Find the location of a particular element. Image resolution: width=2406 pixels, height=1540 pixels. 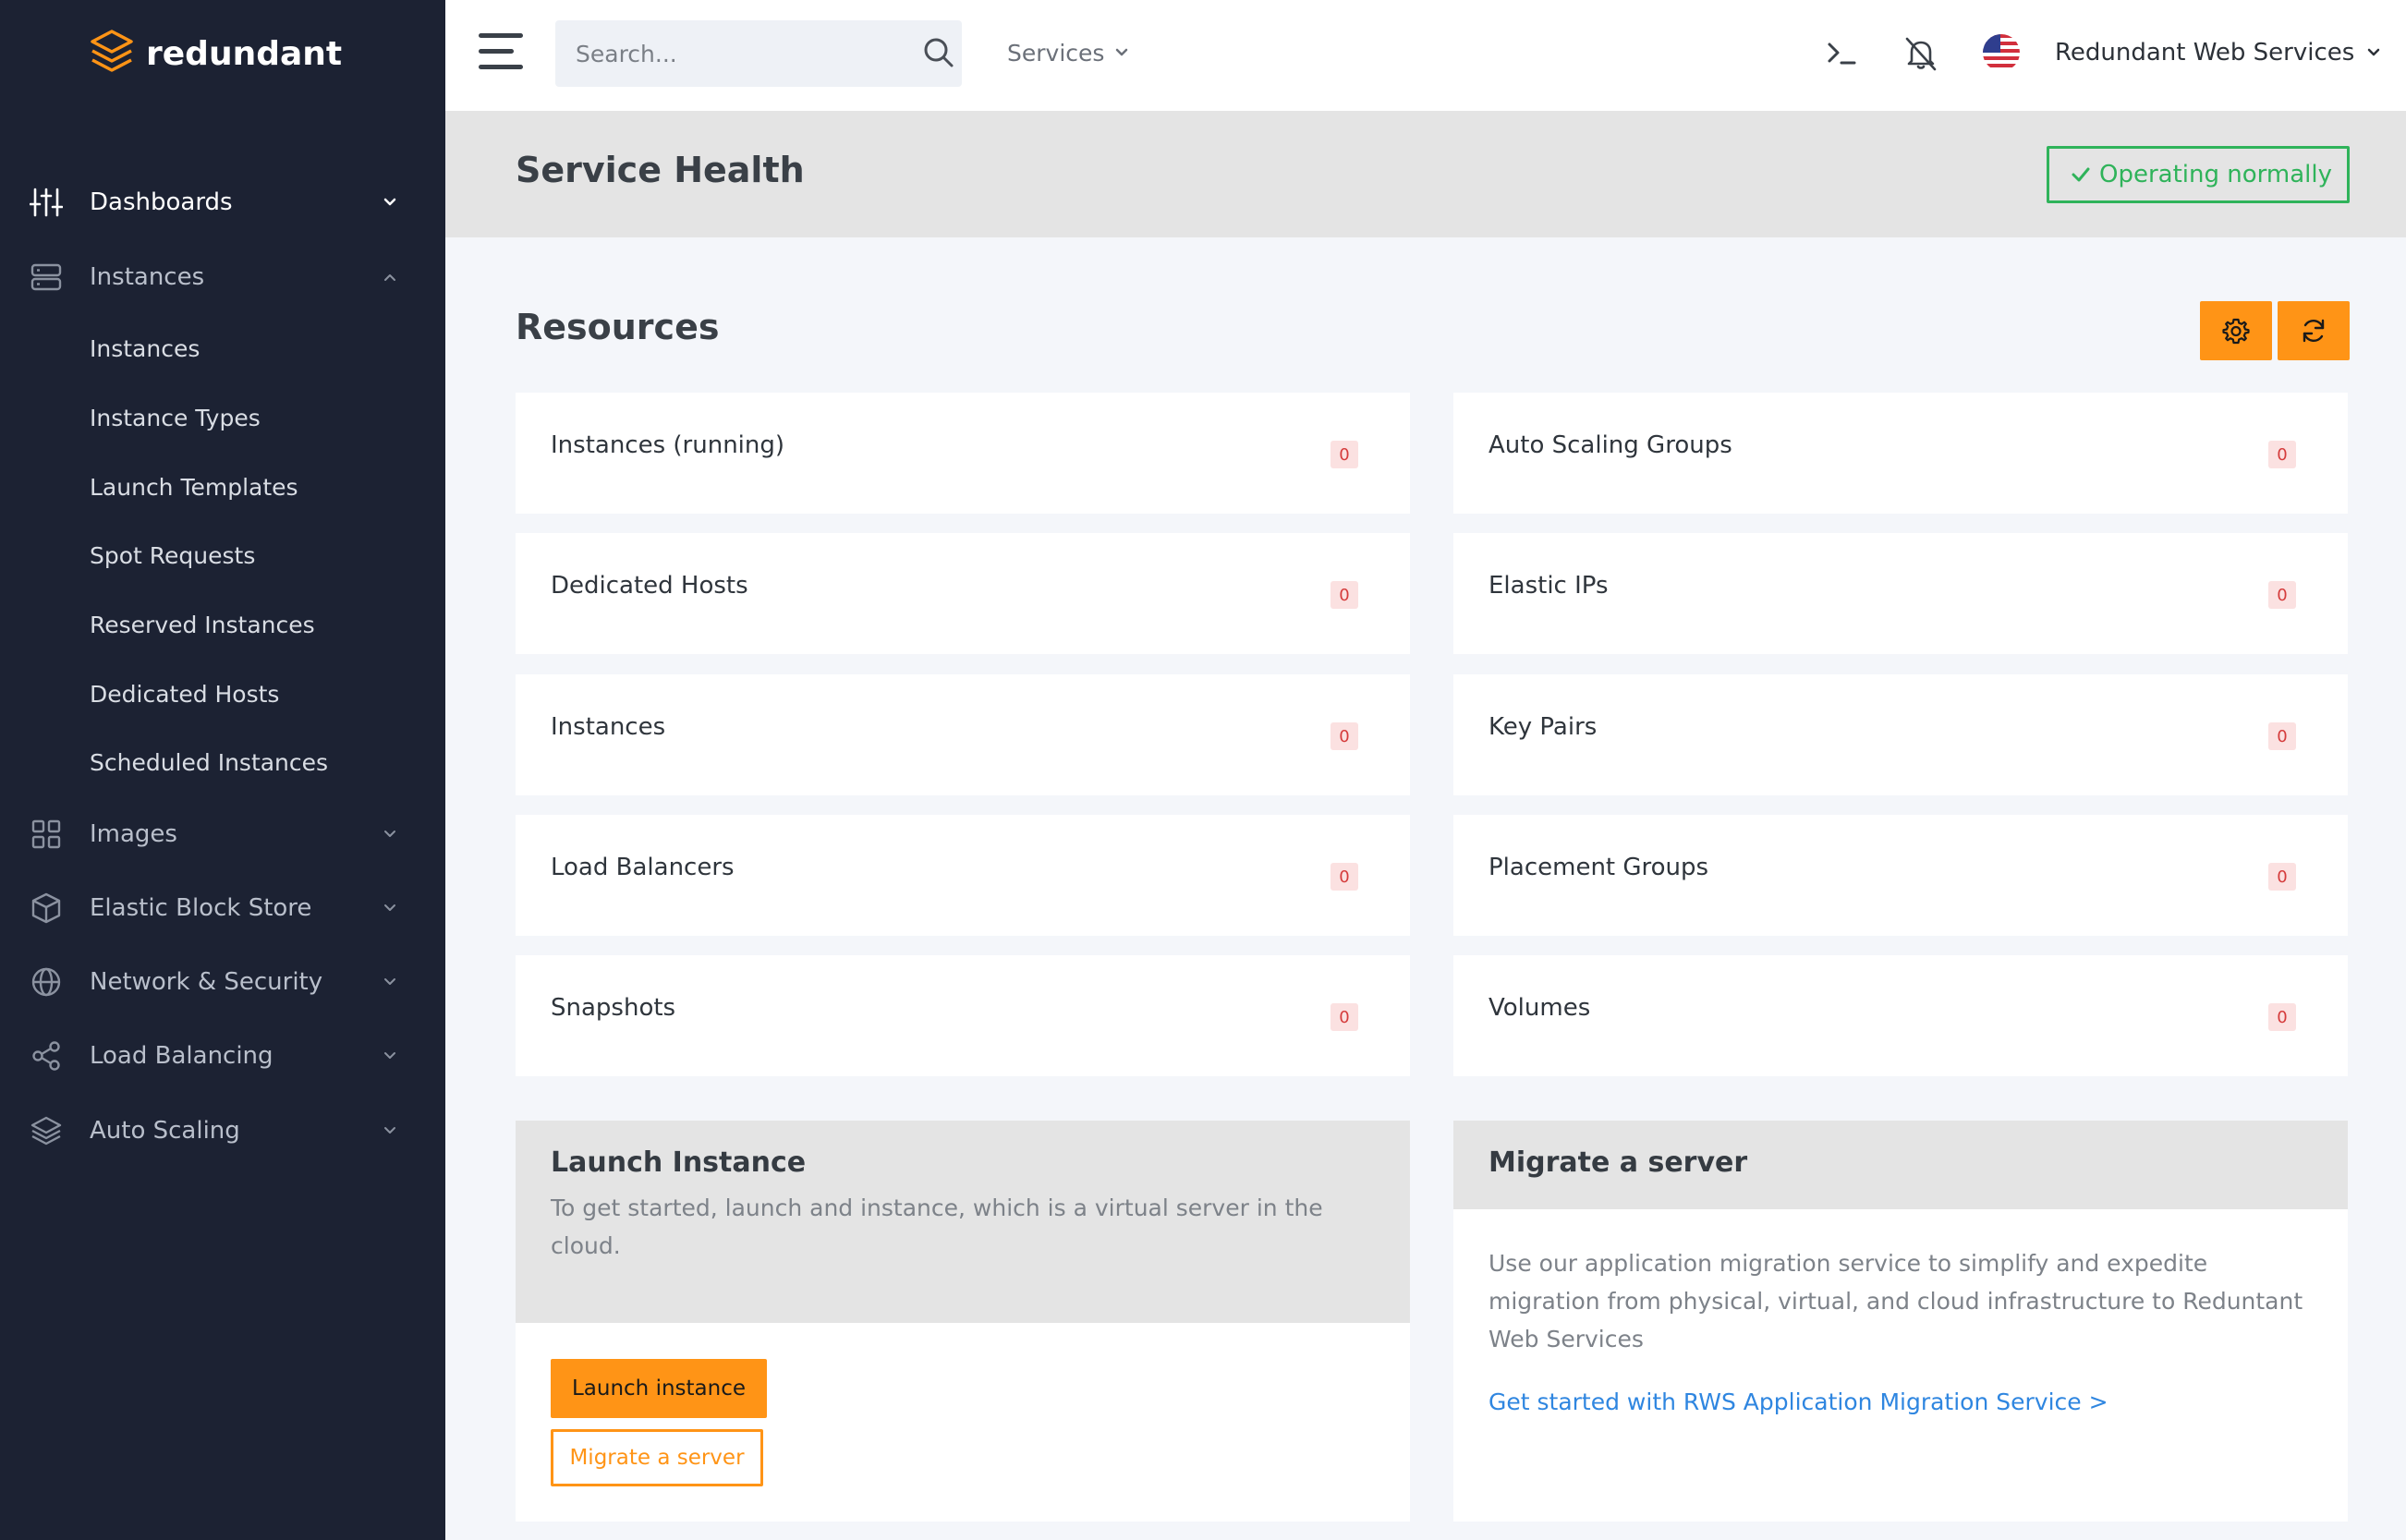

resource-label: Instances is located at coordinates (609, 727).